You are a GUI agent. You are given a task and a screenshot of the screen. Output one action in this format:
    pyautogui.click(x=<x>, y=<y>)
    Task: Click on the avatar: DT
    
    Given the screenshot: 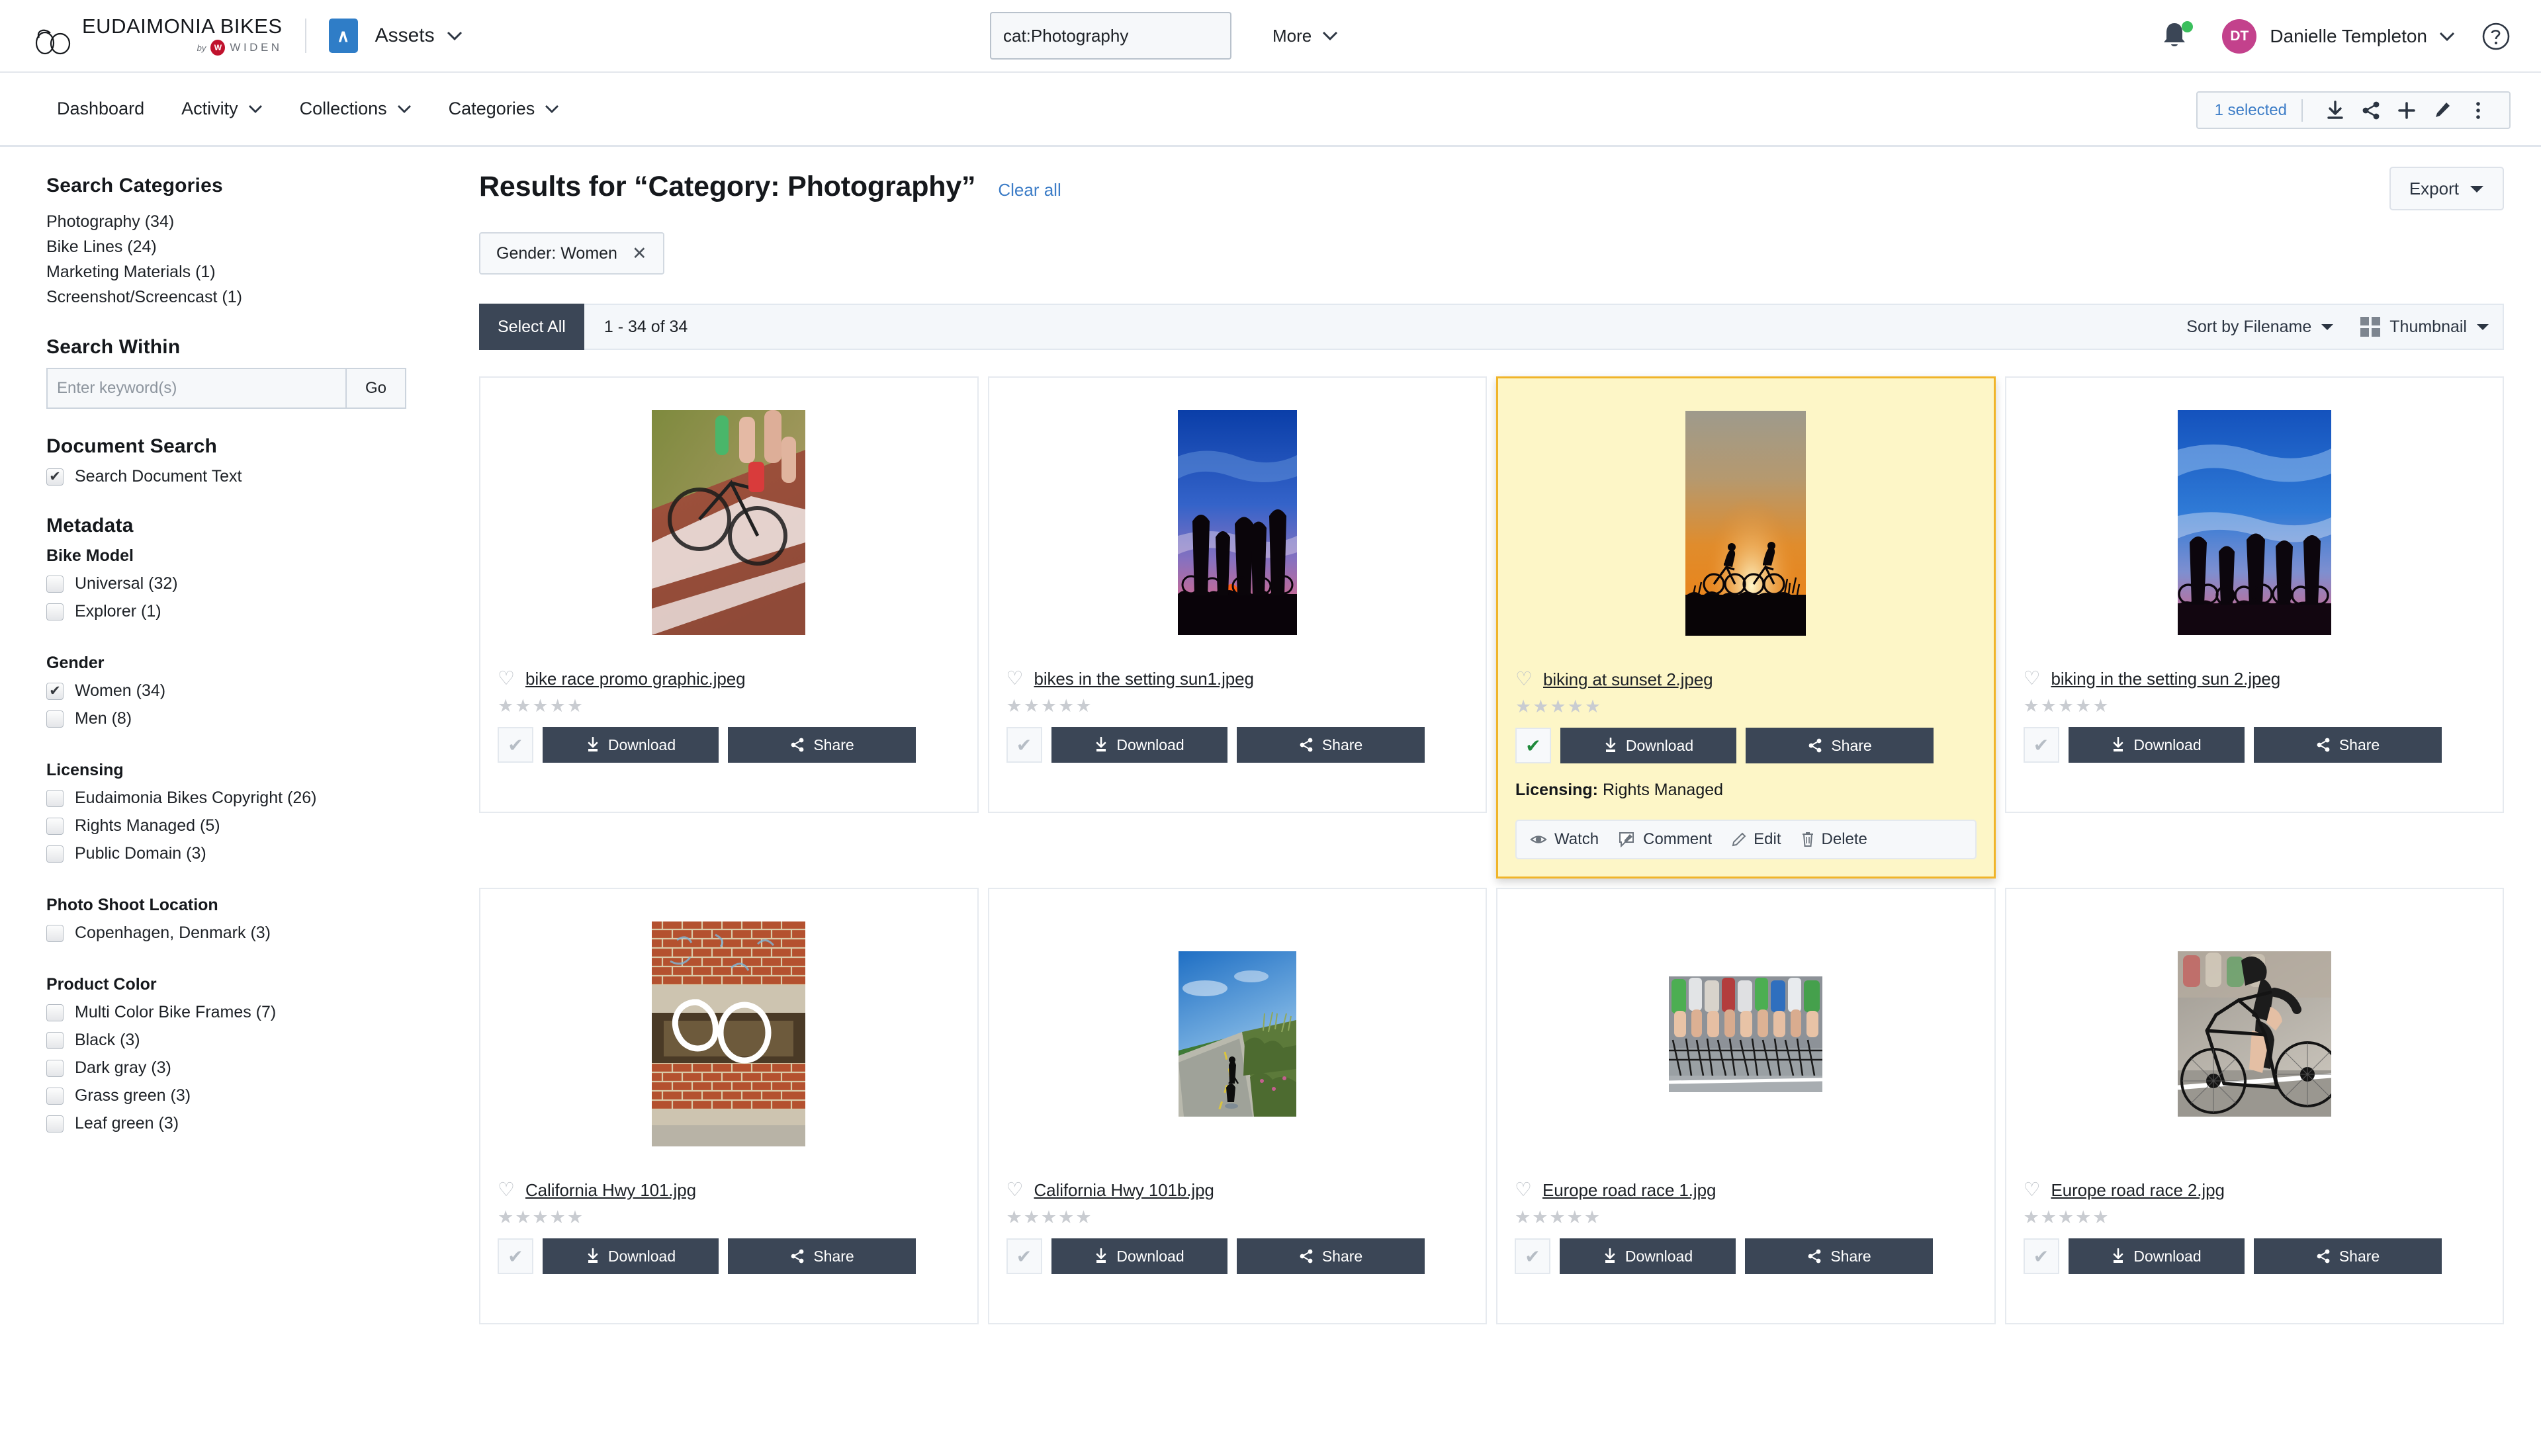 What is the action you would take?
    pyautogui.click(x=2239, y=36)
    